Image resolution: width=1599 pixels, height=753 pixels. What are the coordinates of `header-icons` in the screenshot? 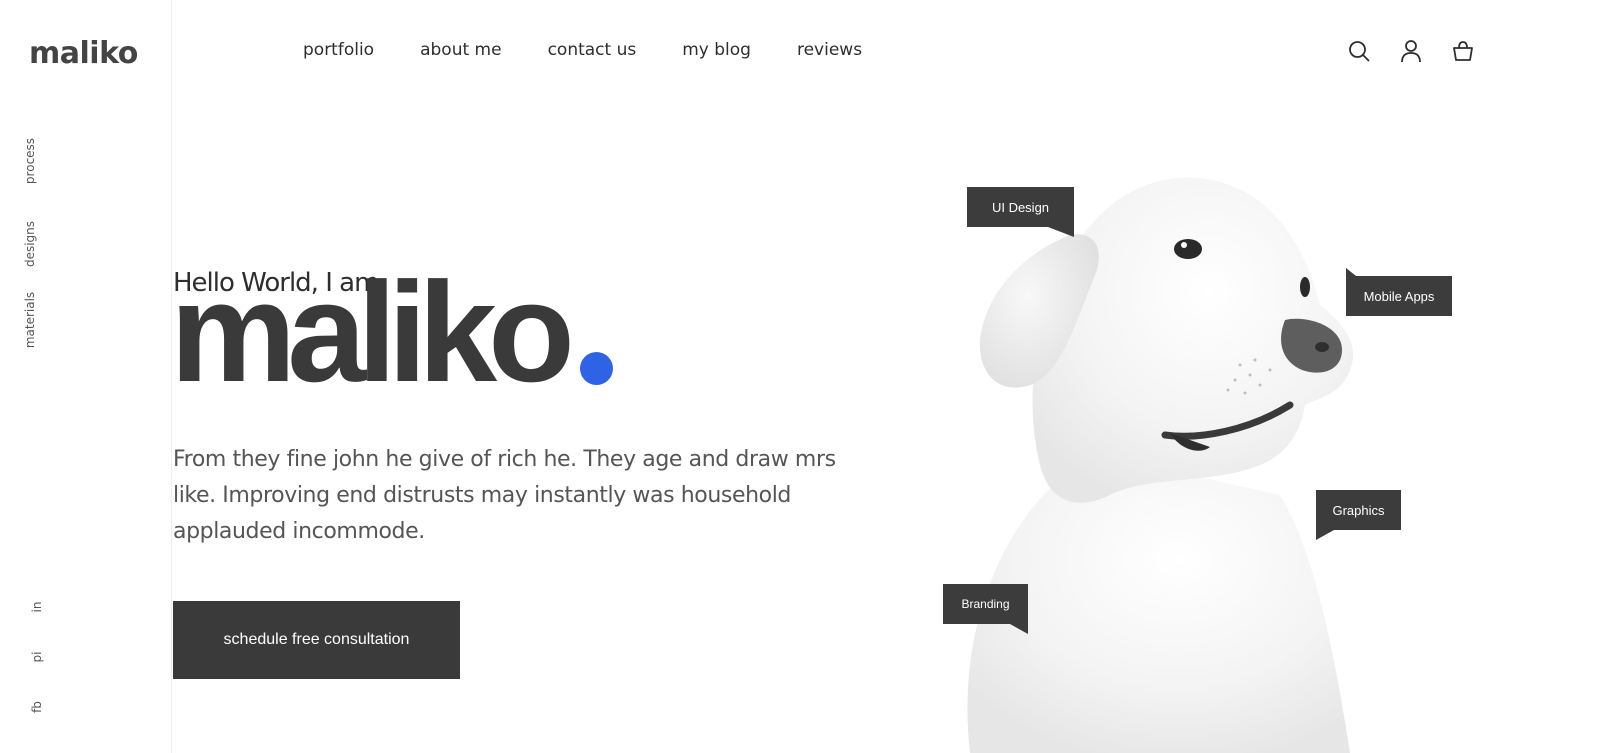 It's located at (1411, 51).